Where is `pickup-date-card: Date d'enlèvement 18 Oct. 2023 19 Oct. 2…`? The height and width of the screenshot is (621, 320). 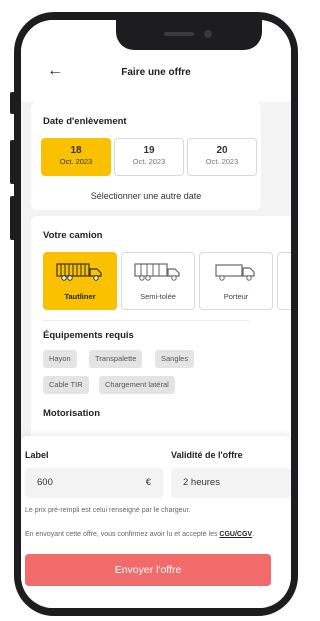 pickup-date-card: Date d'enlèvement 18 Oct. 2023 19 Oct. 2… is located at coordinates (146, 156).